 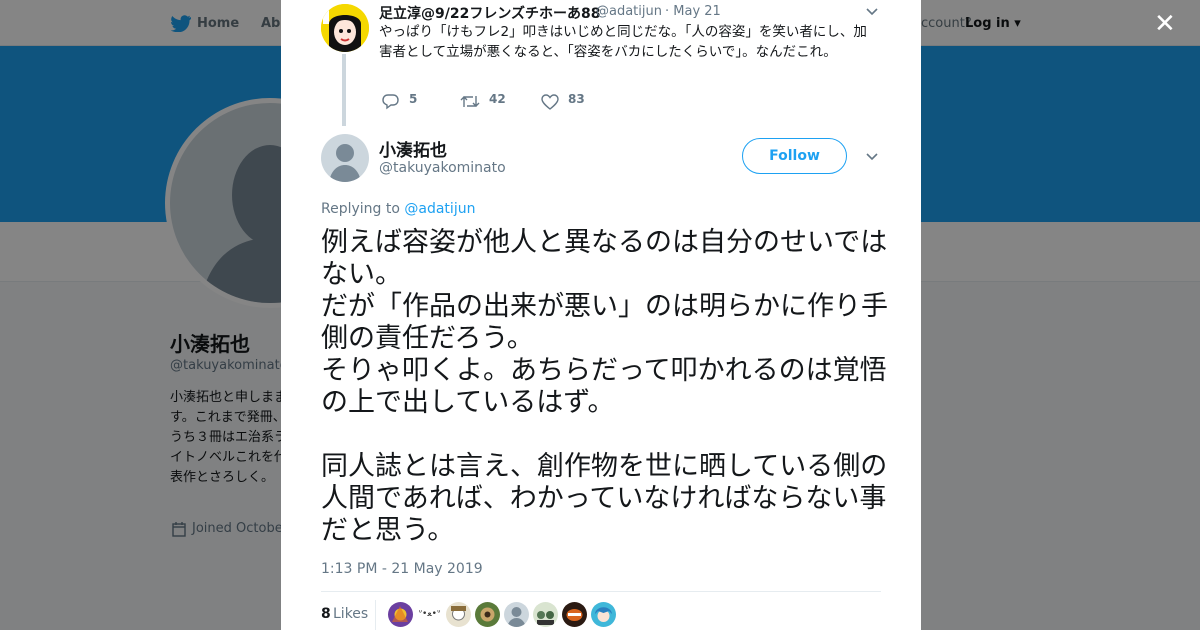 What do you see at coordinates (693, 11) in the screenshot?
I see `parent-tweet-date: · May 21` at bounding box center [693, 11].